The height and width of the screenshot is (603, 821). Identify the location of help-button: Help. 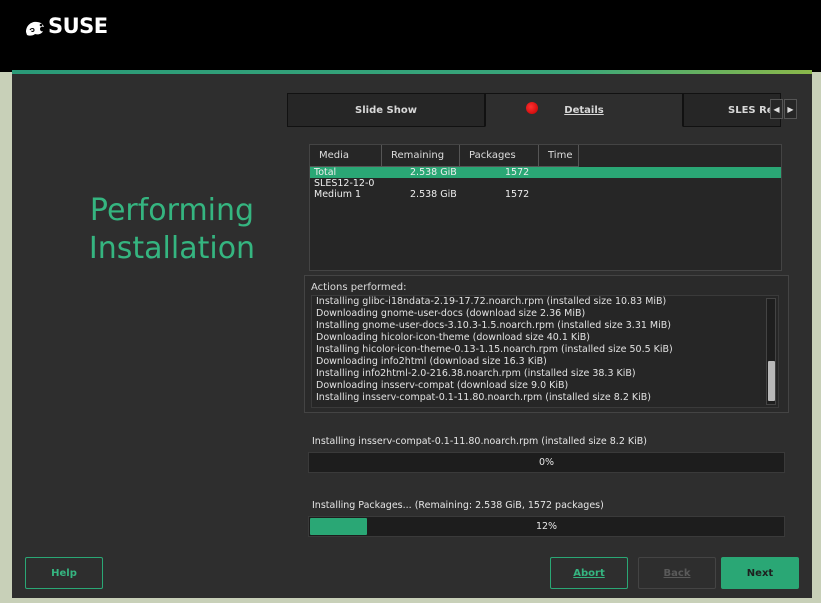
(64, 573).